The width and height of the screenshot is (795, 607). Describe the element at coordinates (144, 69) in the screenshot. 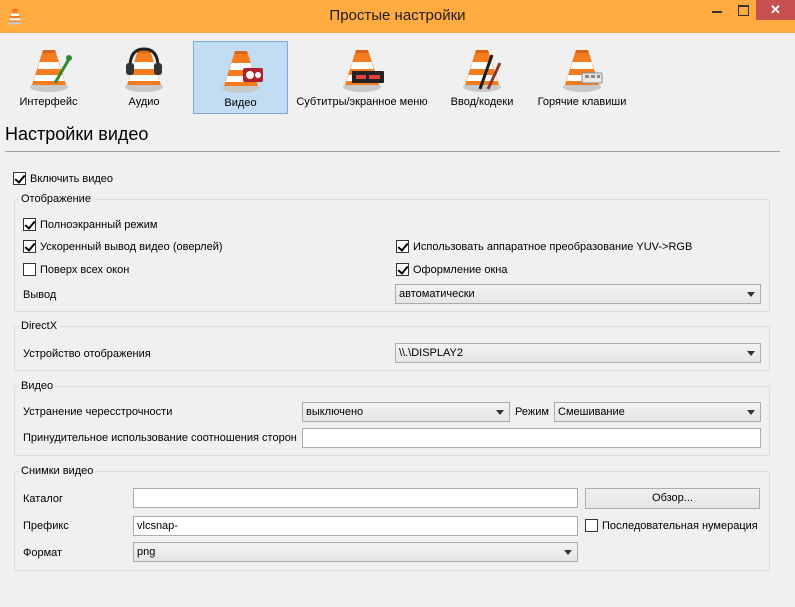

I see `audio-headphones-cone-icon` at that location.